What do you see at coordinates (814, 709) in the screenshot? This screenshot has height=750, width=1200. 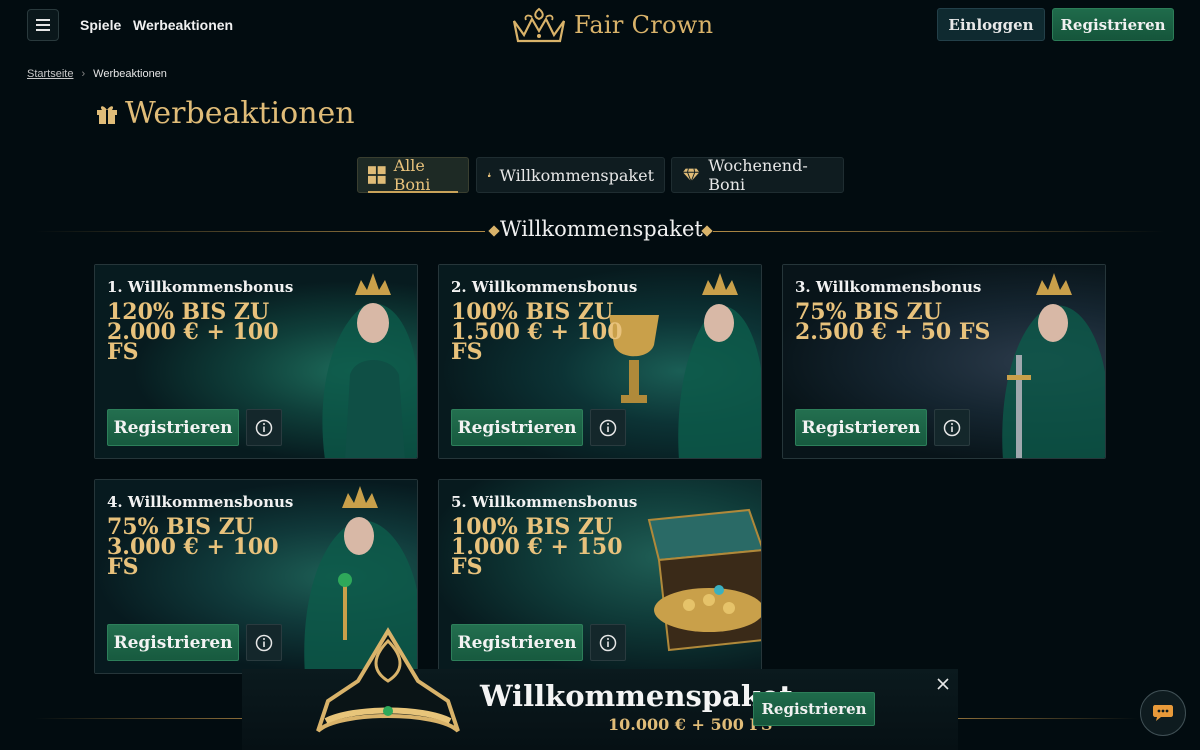 I see `banner-register-button: Registrieren` at bounding box center [814, 709].